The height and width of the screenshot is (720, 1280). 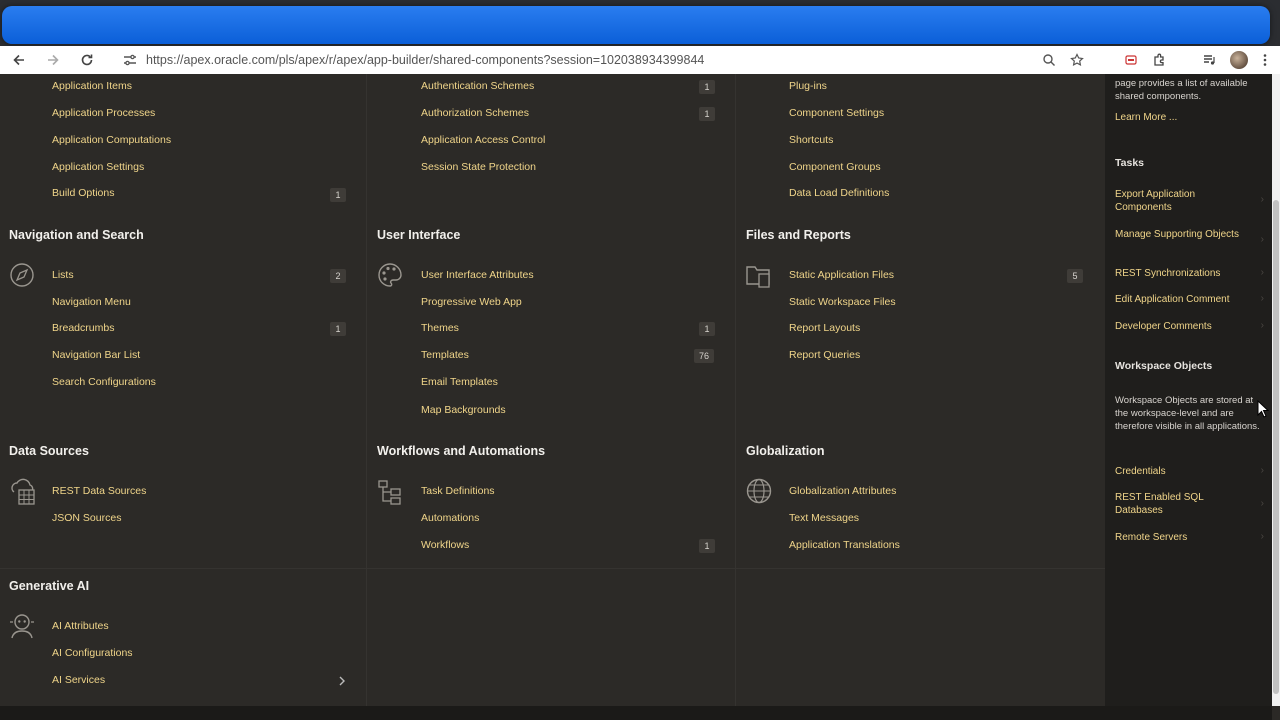 What do you see at coordinates (98, 169) in the screenshot?
I see `link-application-settings: Application Settings` at bounding box center [98, 169].